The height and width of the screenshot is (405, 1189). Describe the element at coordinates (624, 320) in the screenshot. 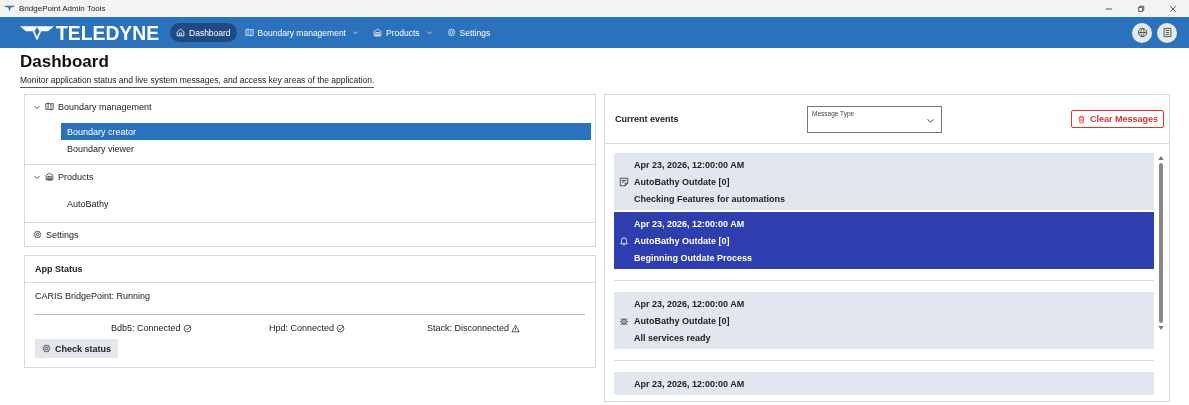

I see `bug-icon` at that location.